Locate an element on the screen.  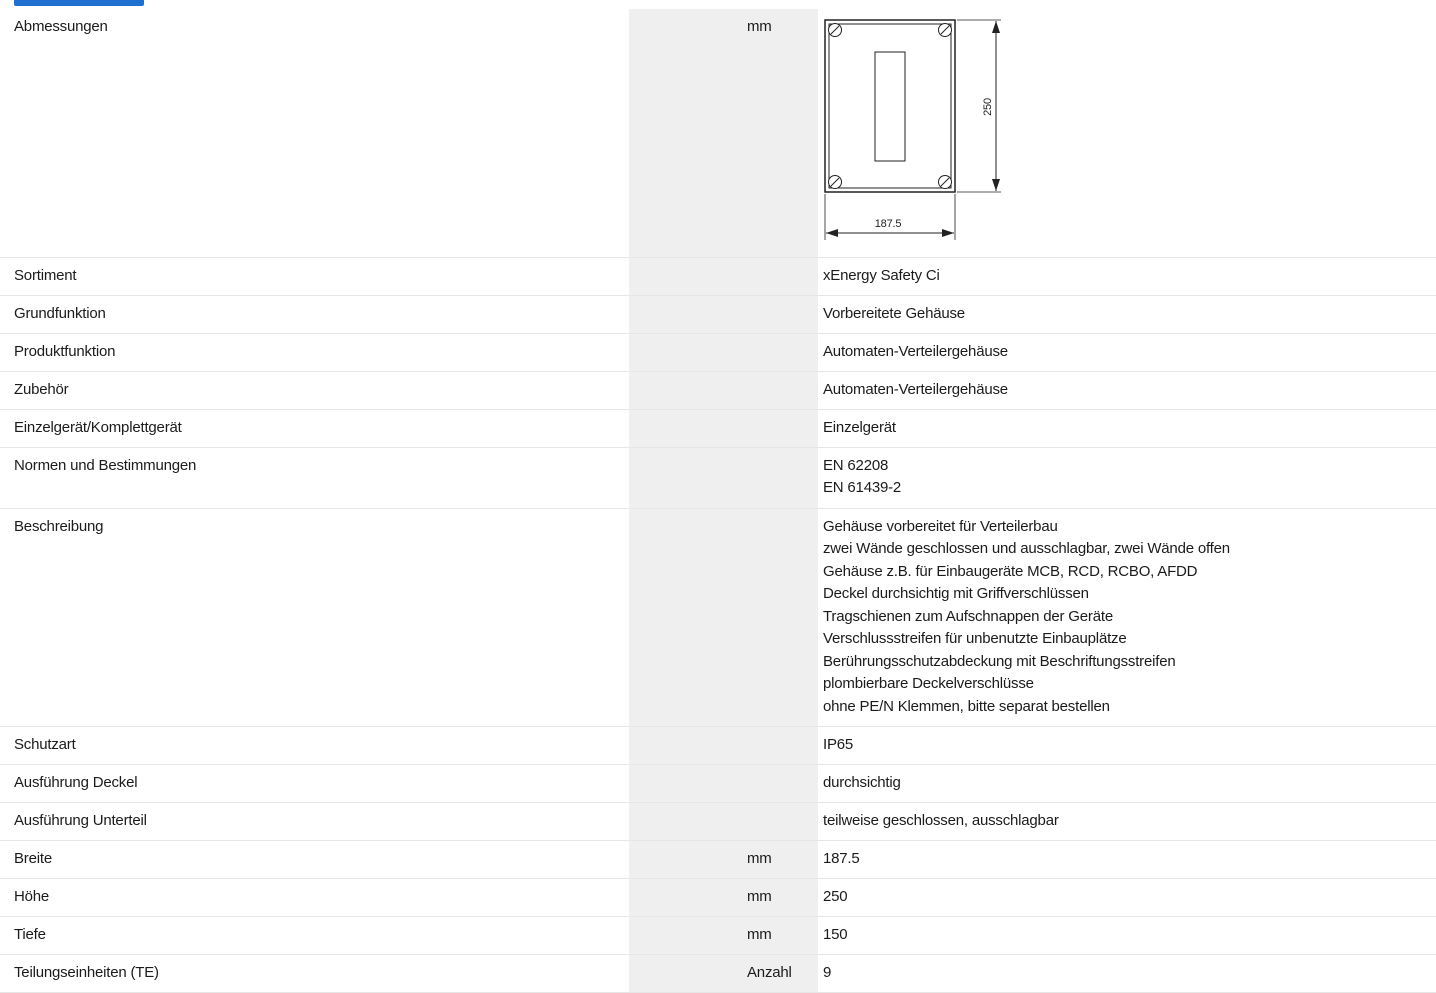
value-line: Gehäuse vorbereitet für Verteilerbau is located at coordinates (940, 526).